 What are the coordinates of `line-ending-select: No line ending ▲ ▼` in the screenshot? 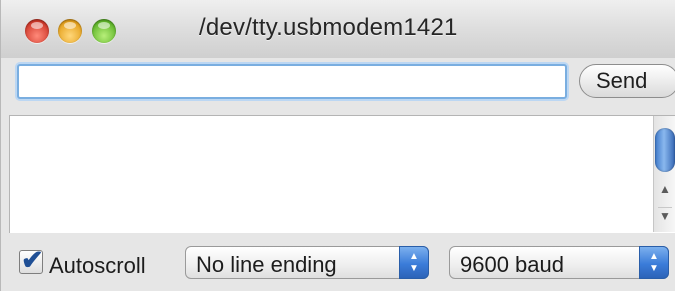 It's located at (307, 262).